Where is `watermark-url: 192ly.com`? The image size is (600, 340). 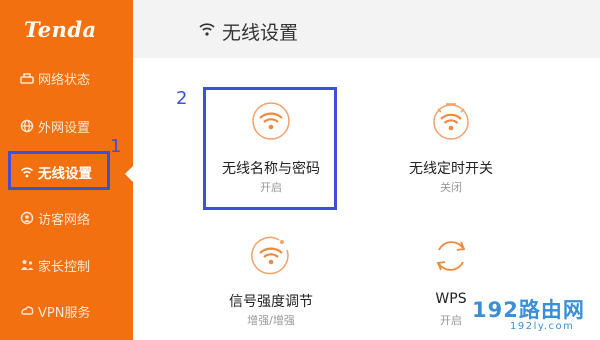
watermark-url: 192ly.com is located at coordinates (542, 326).